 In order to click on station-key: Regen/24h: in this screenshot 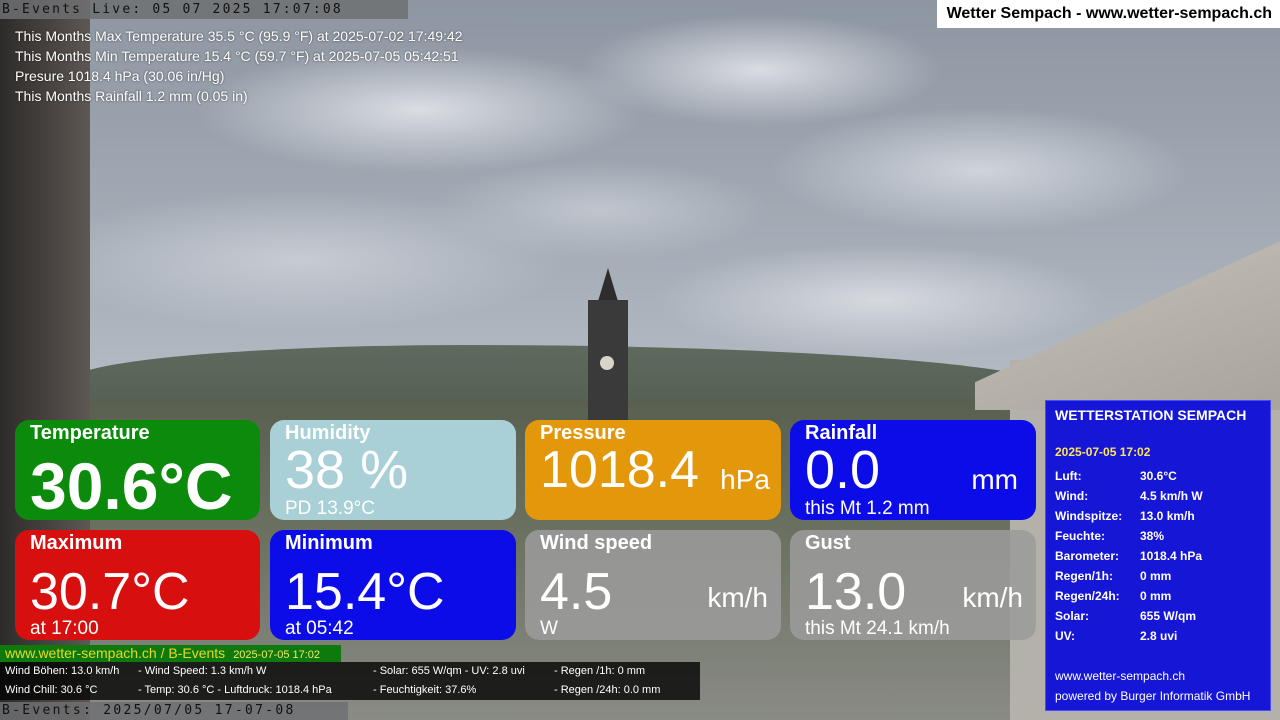, I will do `click(1087, 596)`.